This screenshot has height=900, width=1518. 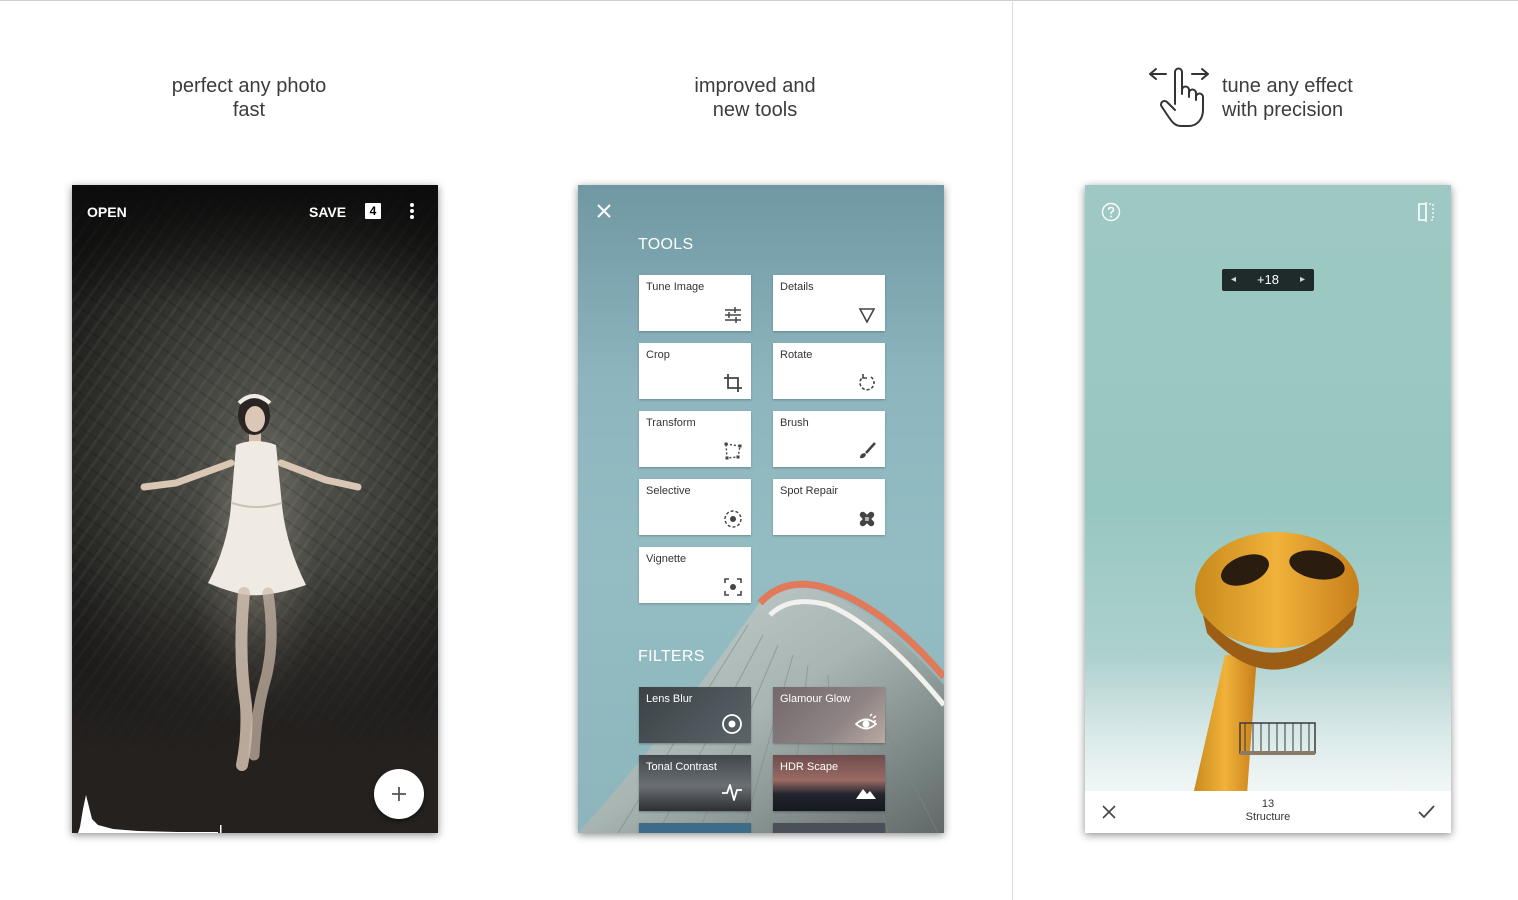 I want to click on tool-label: Crop, so click(x=658, y=355).